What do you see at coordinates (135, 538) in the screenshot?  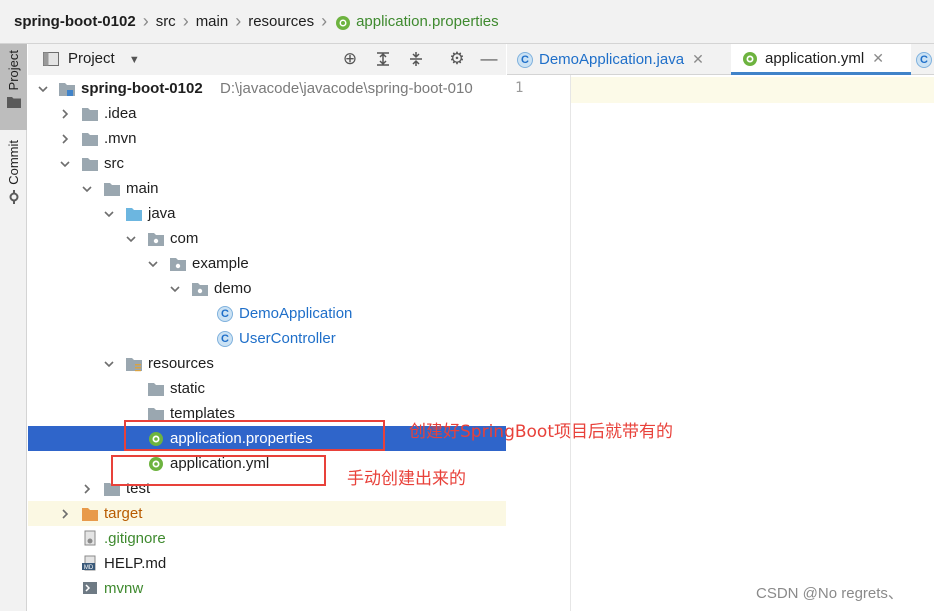 I see `tree-label-gitignore: .gitignore` at bounding box center [135, 538].